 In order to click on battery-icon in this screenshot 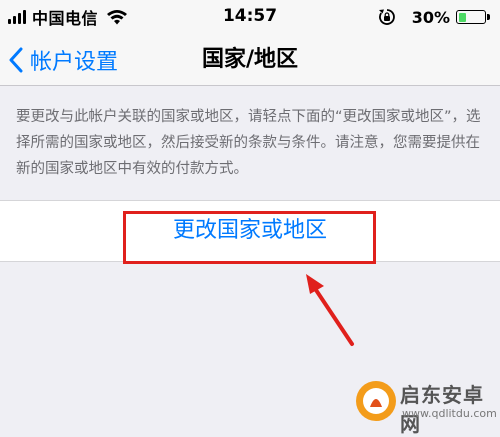, I will do `click(471, 17)`.